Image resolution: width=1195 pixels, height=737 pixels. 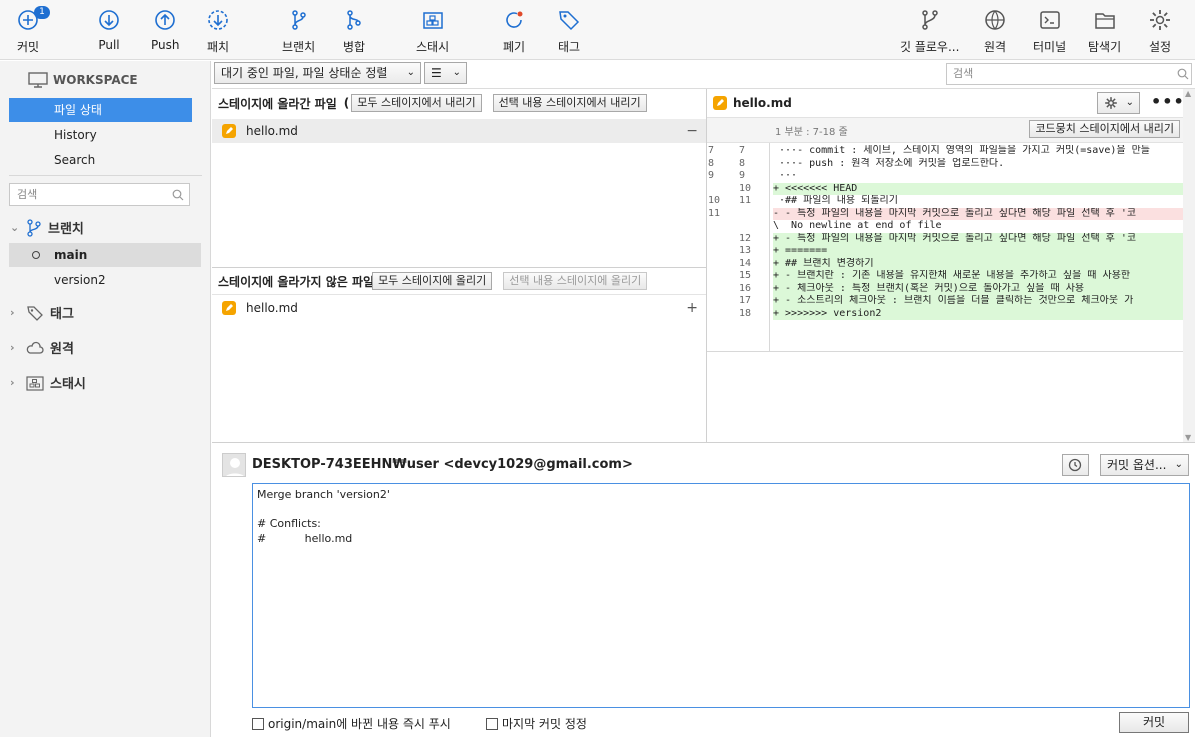 What do you see at coordinates (459, 294) in the screenshot?
I see `unstaged-header-divider` at bounding box center [459, 294].